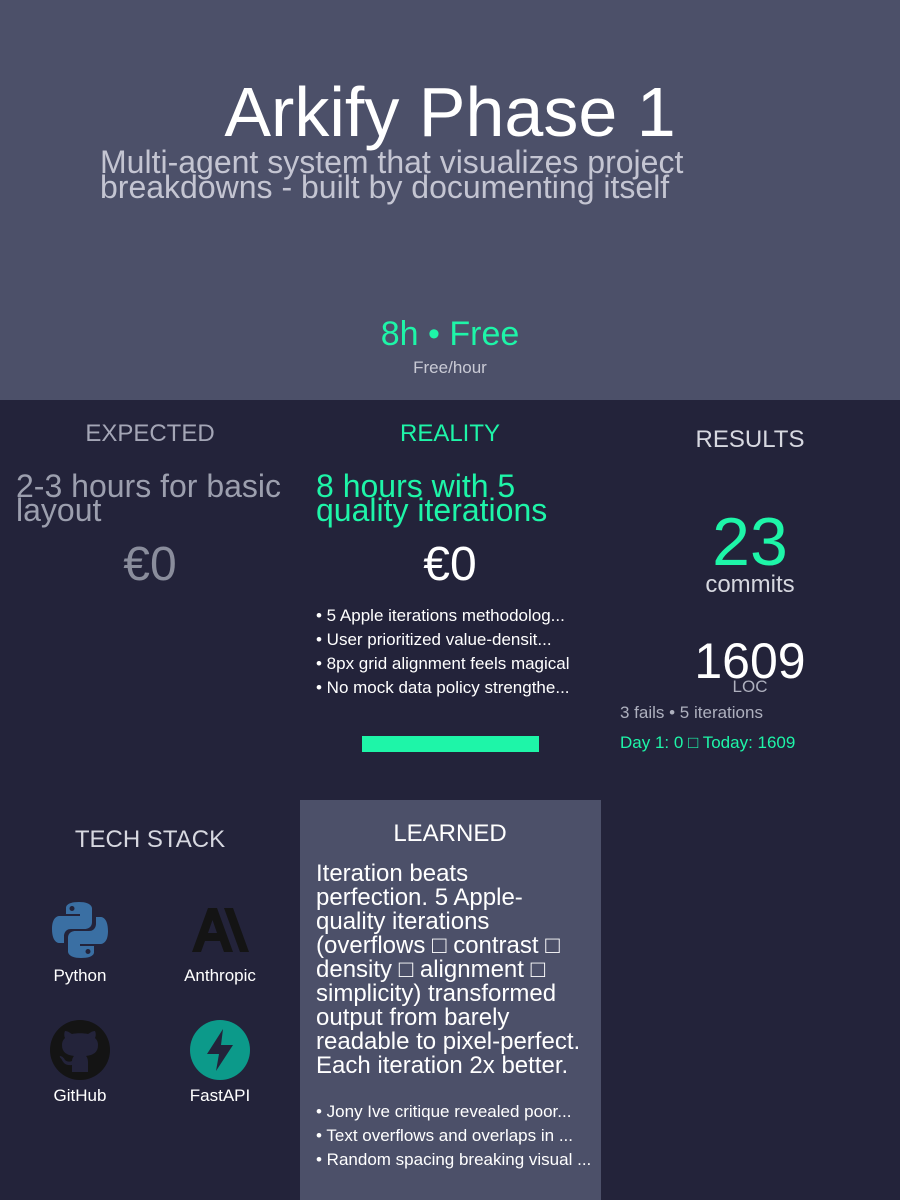 The height and width of the screenshot is (1200, 900). What do you see at coordinates (450, 433) in the screenshot?
I see `reality-heading: REALITY` at bounding box center [450, 433].